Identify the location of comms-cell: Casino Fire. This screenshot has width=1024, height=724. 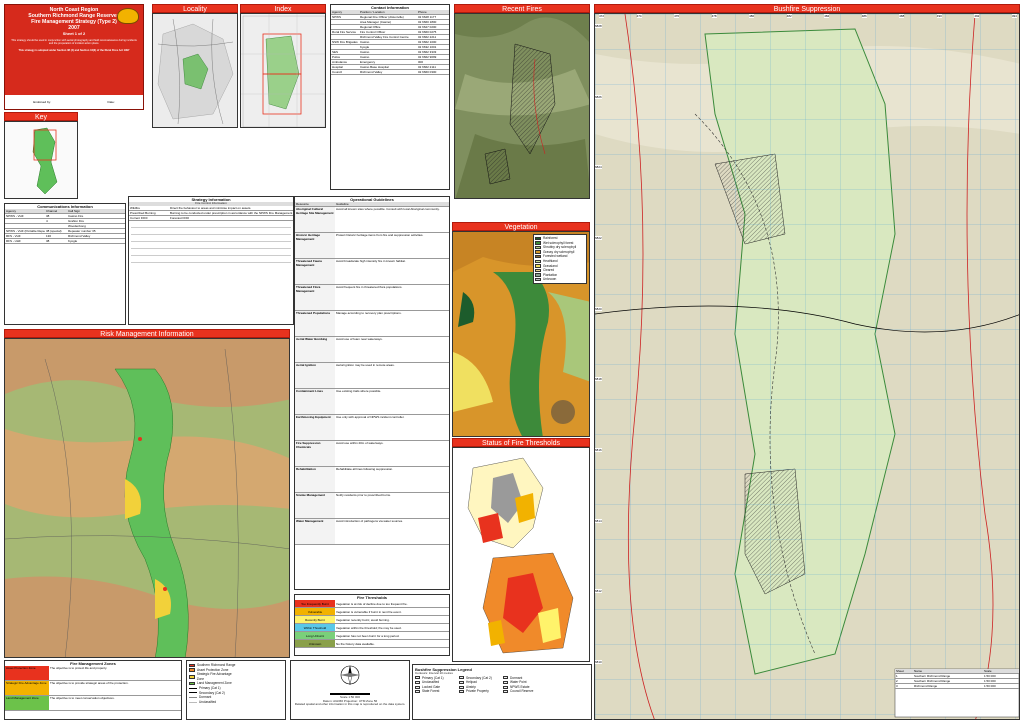
(76, 216).